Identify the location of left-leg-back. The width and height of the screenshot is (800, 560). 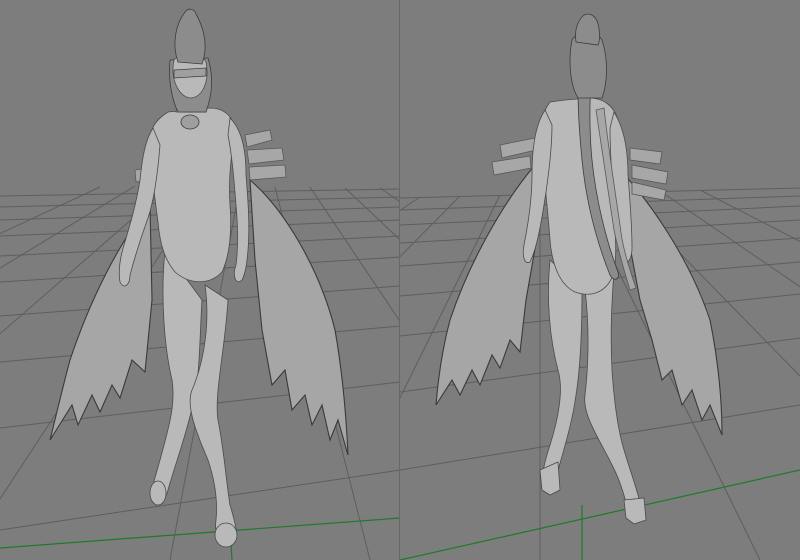
(562, 376).